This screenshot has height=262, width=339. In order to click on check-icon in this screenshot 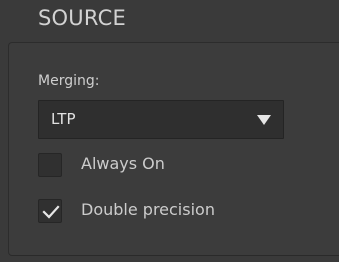, I will do `click(51, 212)`.